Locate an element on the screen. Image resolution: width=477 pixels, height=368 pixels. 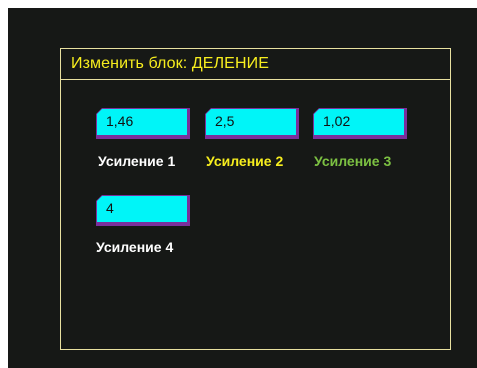
gain-3-field is located at coordinates (360, 123).